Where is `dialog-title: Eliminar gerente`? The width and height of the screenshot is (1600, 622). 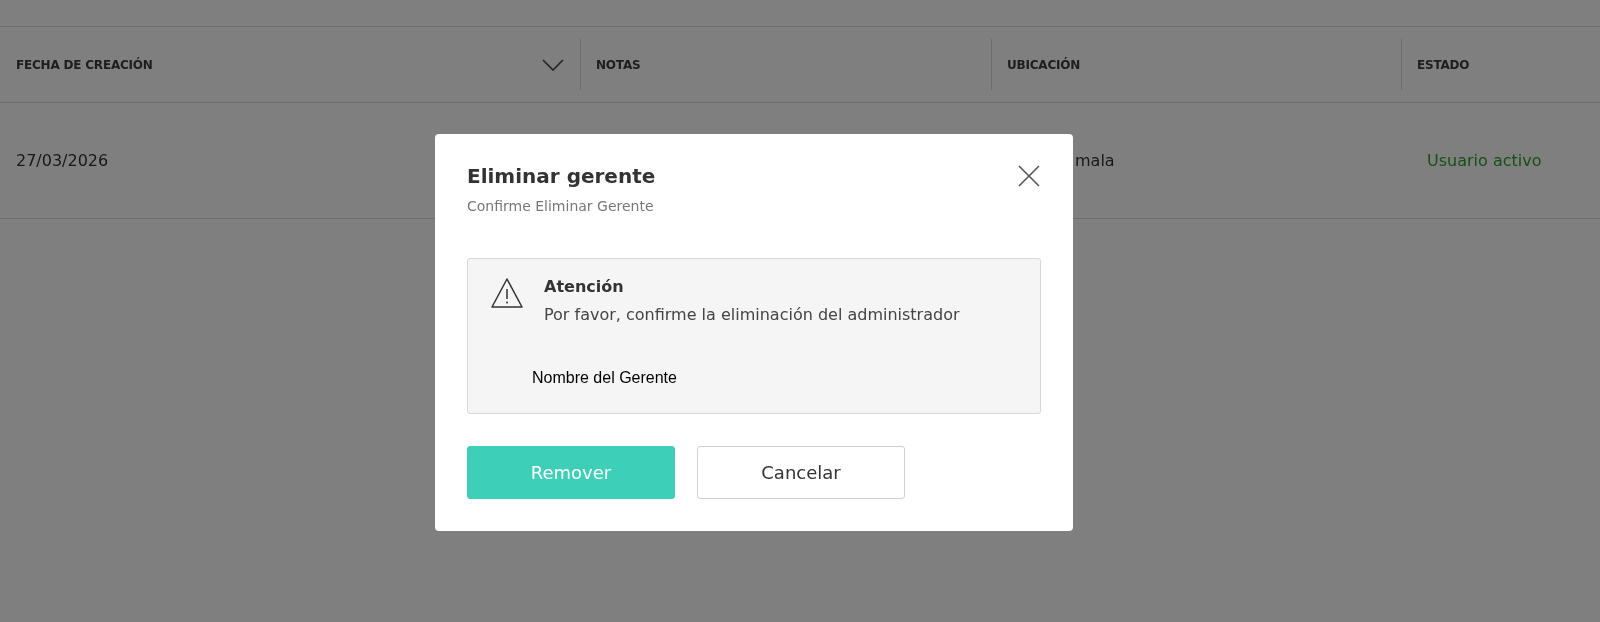
dialog-title: Eliminar gerente is located at coordinates (561, 176).